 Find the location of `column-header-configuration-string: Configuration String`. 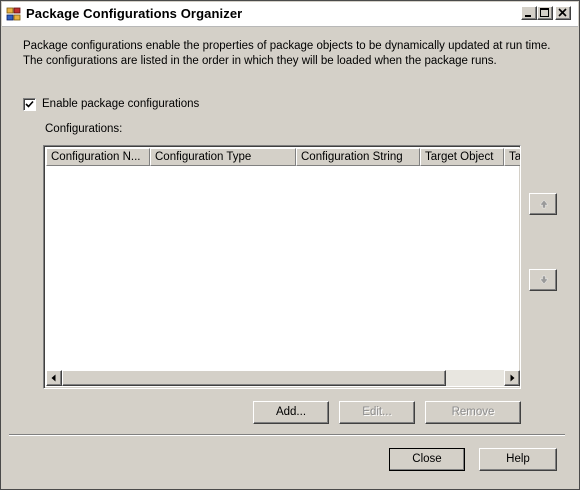

column-header-configuration-string: Configuration String is located at coordinates (358, 157).